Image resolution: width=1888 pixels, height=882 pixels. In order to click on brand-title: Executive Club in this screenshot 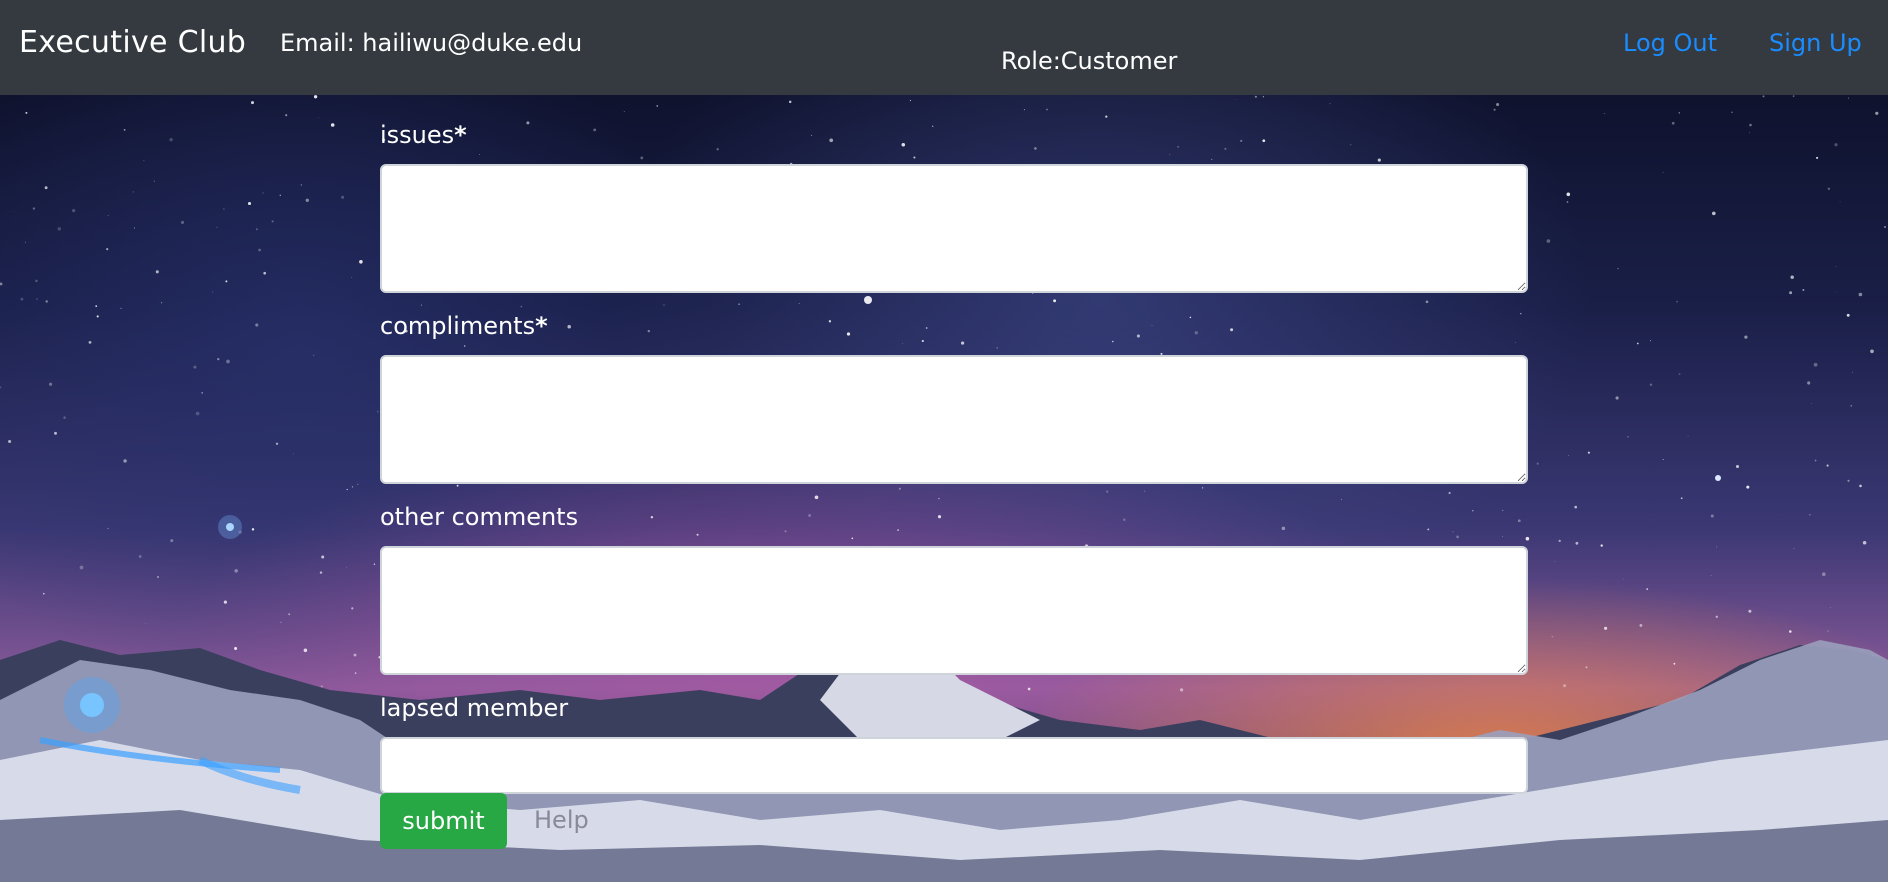, I will do `click(132, 42)`.